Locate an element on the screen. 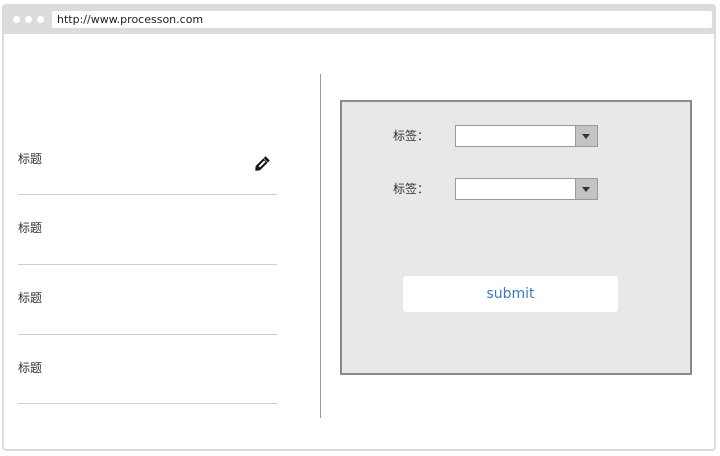 The image size is (720, 456). browser-titlebar: http://www.processon.com is located at coordinates (359, 20).